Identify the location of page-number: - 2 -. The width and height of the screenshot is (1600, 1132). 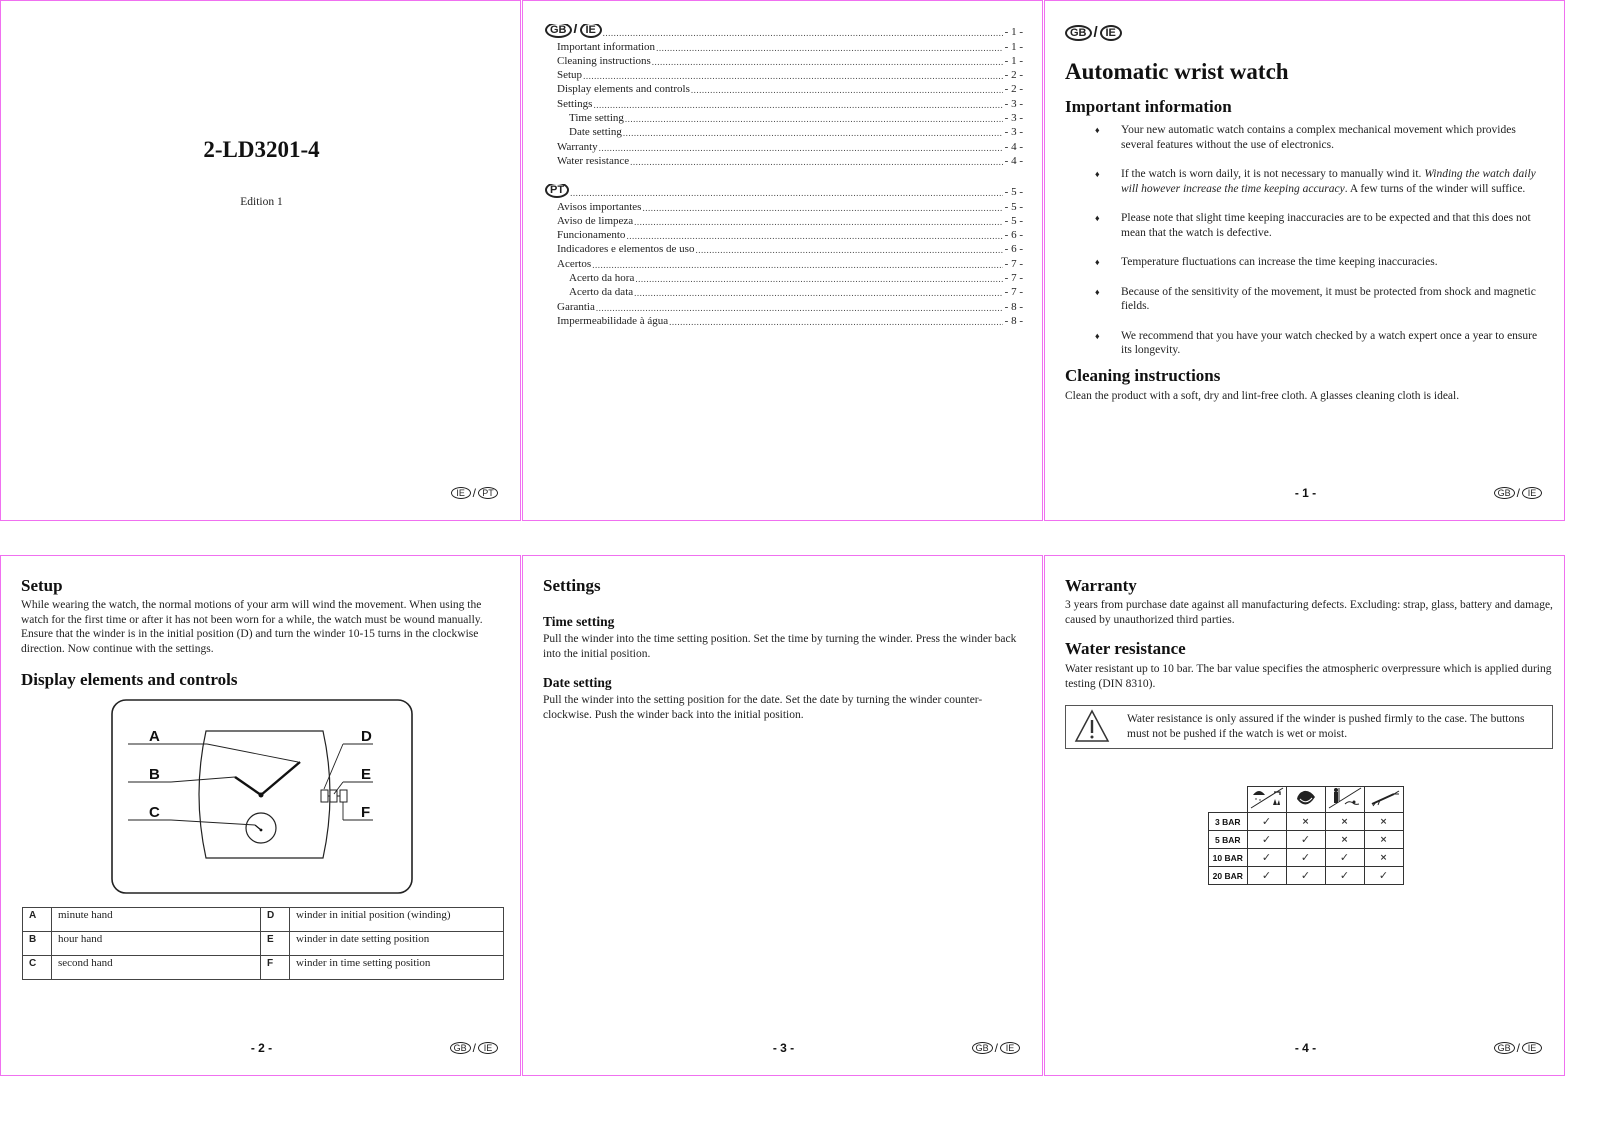
(261, 1048).